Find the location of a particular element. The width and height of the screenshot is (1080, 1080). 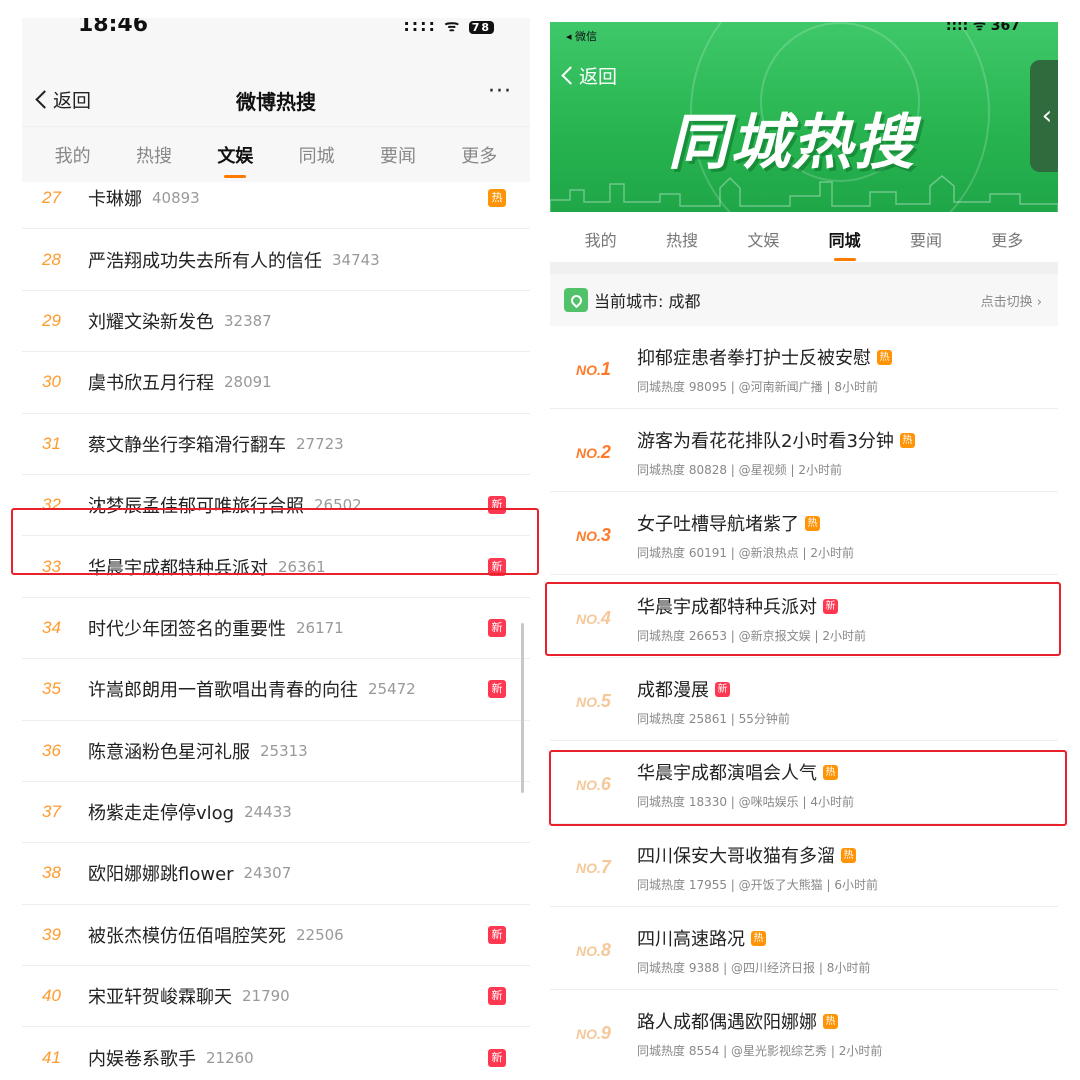

hot-word: 内娱卷系歌手 is located at coordinates (142, 1058).